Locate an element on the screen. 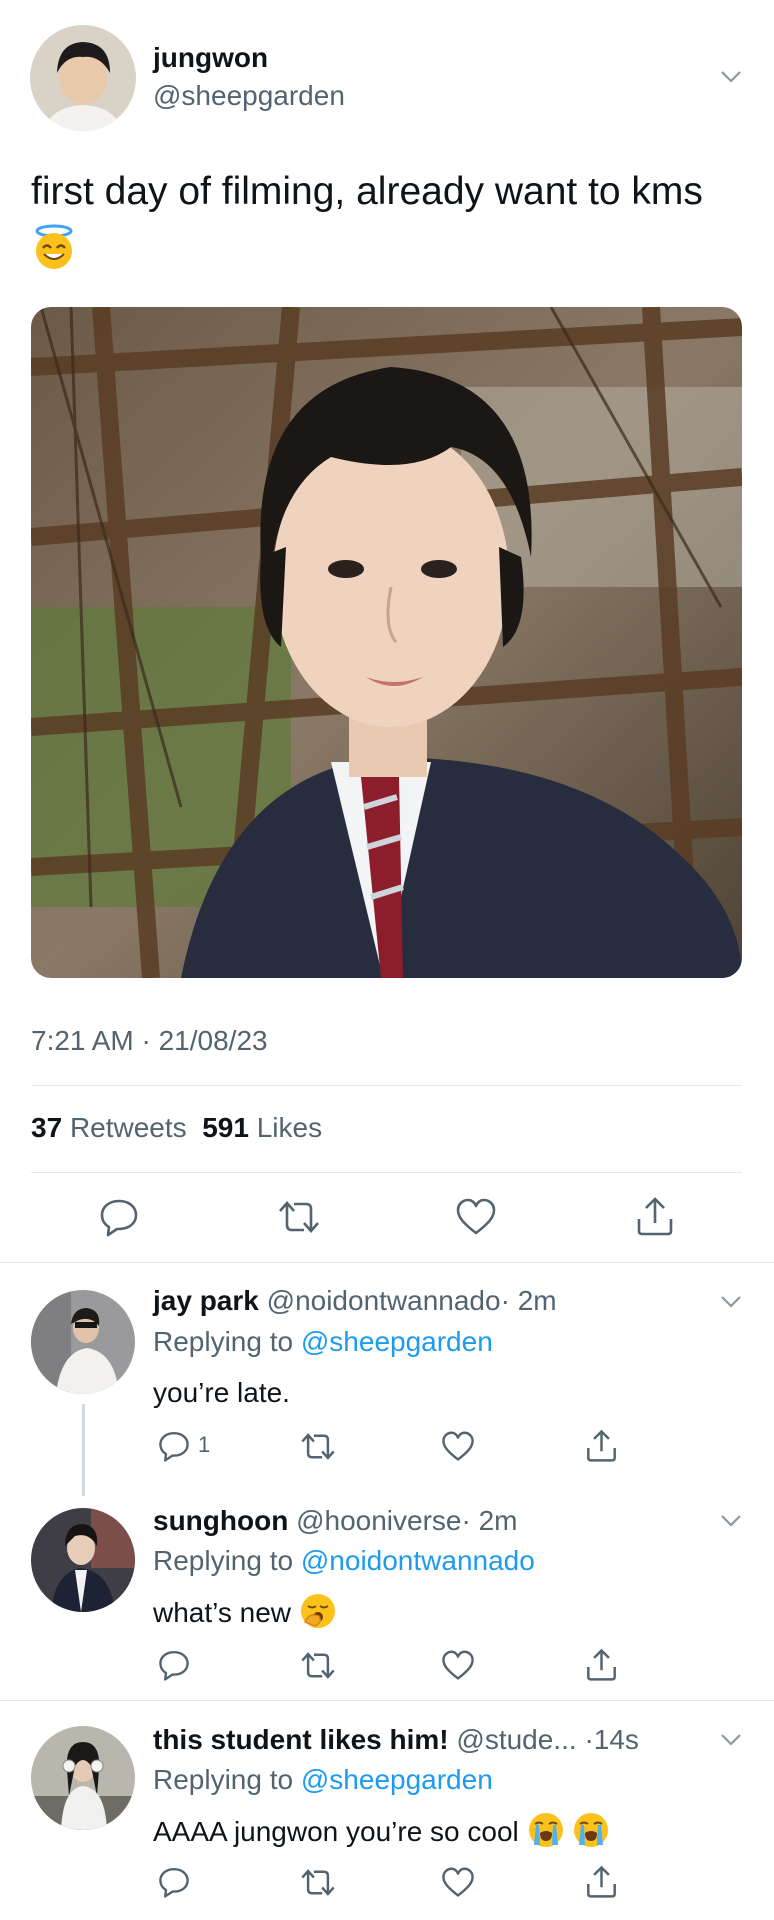 The height and width of the screenshot is (1920, 774). likes-link: 591 Likes is located at coordinates (262, 1127).